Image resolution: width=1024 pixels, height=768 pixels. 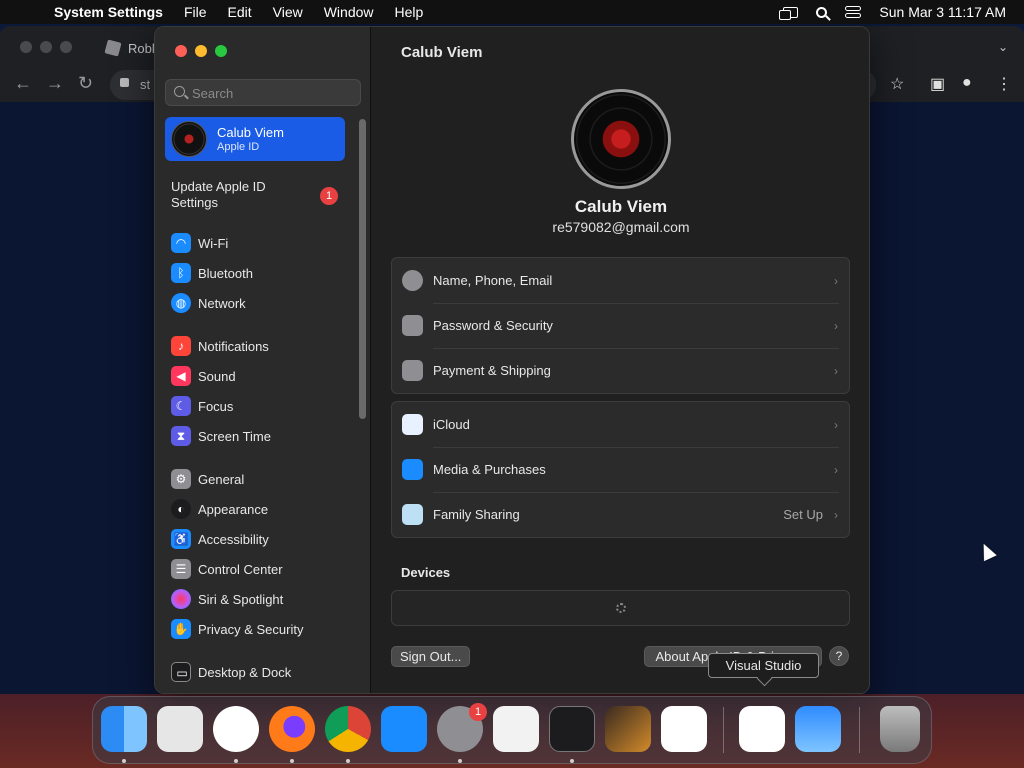 What do you see at coordinates (113, 48) in the screenshot?
I see `roblox-favicon-icon` at bounding box center [113, 48].